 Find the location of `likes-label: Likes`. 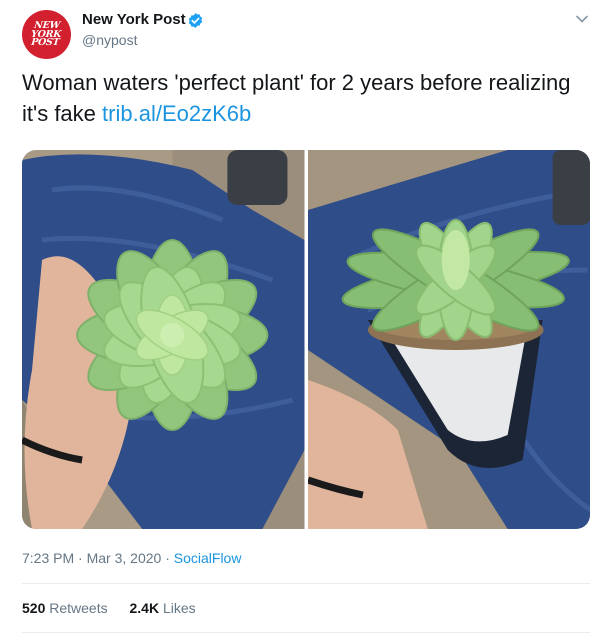

likes-label: Likes is located at coordinates (179, 608).